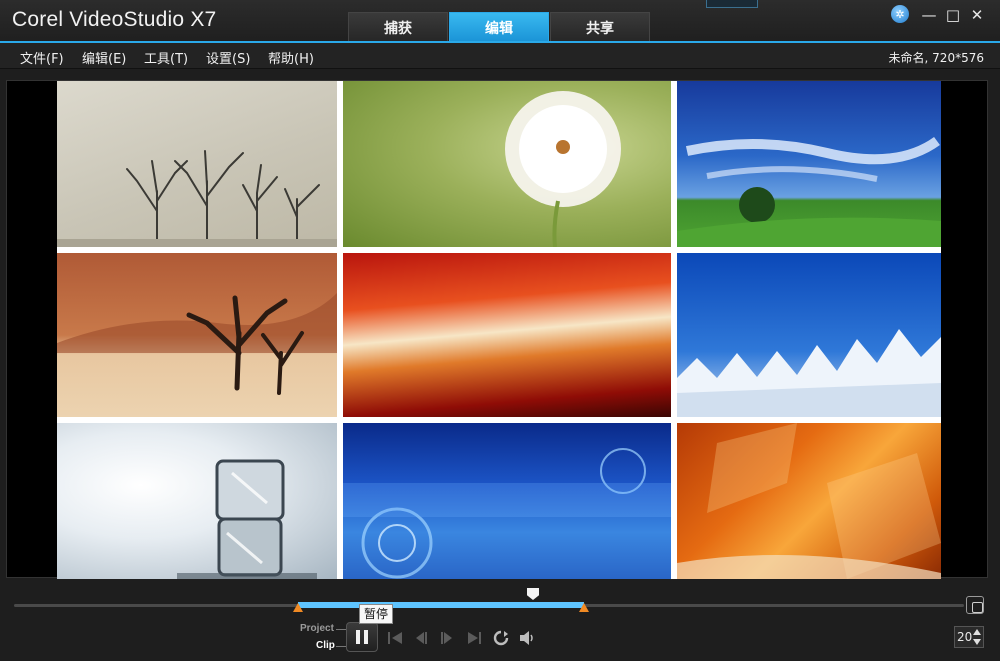 This screenshot has height=661, width=1000. Describe the element at coordinates (965, 637) in the screenshot. I see `timecode-value: 20` at that location.